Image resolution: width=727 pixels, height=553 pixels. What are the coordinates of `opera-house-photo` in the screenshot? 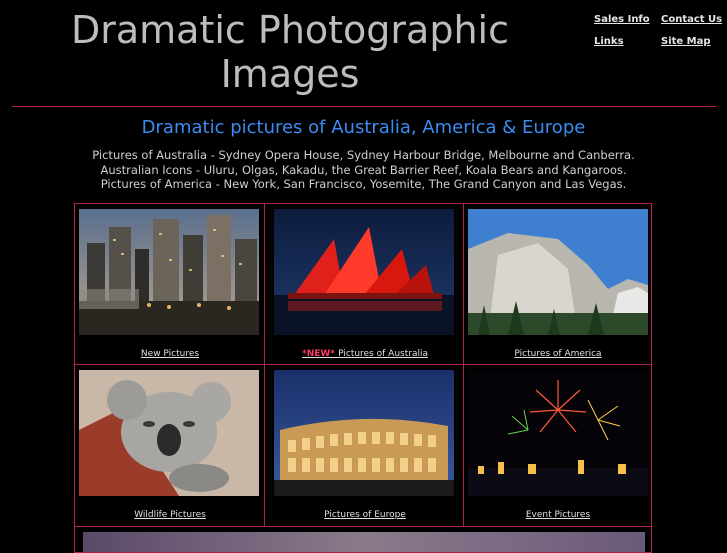 It's located at (364, 272).